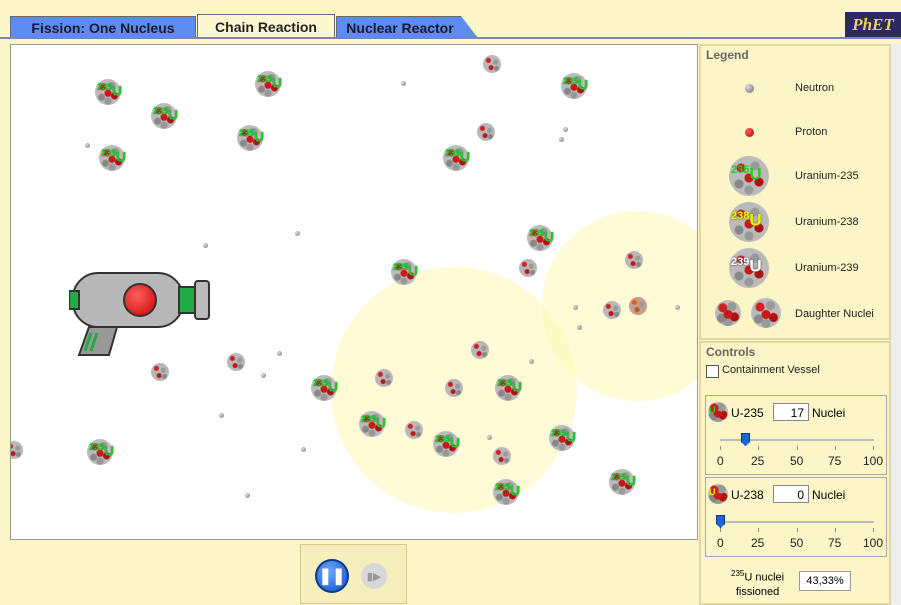 Image resolution: width=901 pixels, height=605 pixels. Describe the element at coordinates (746, 220) in the screenshot. I see `nucleus-label: 238U` at that location.